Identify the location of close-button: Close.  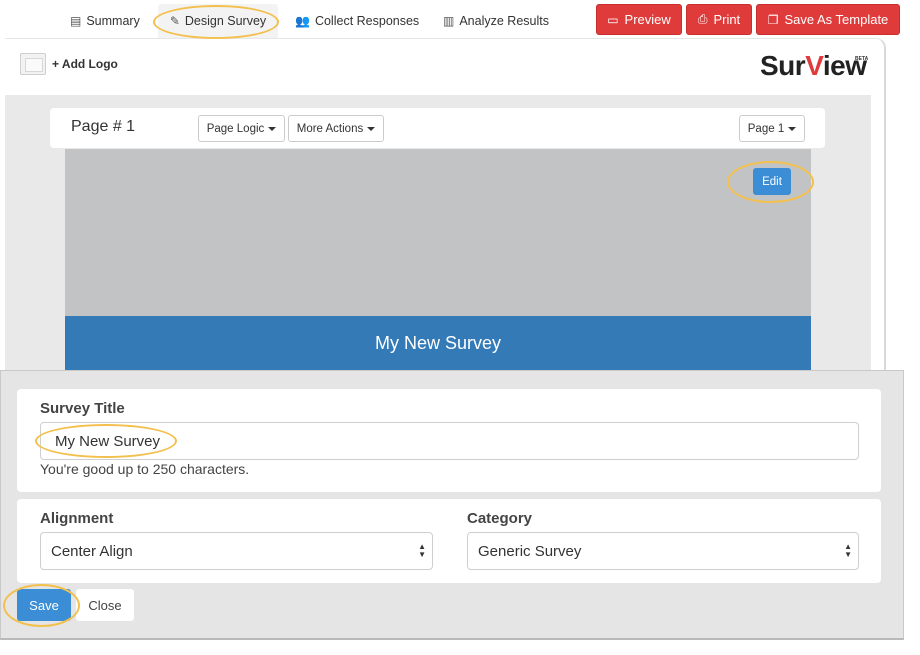
(105, 605).